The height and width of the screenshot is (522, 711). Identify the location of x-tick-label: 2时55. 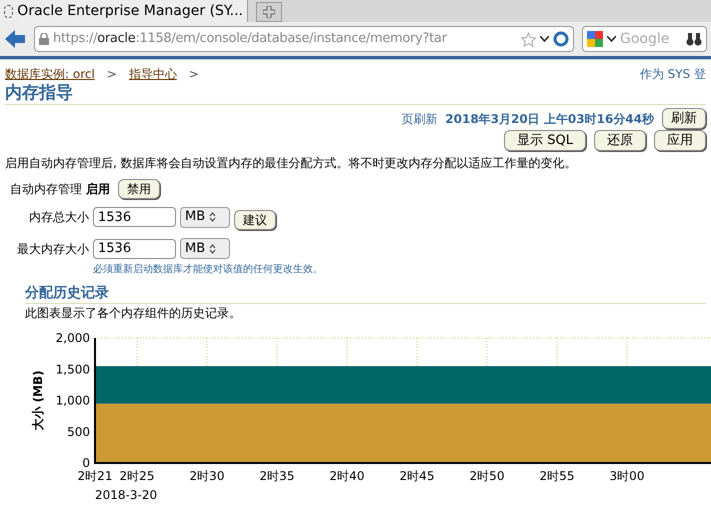
(557, 476).